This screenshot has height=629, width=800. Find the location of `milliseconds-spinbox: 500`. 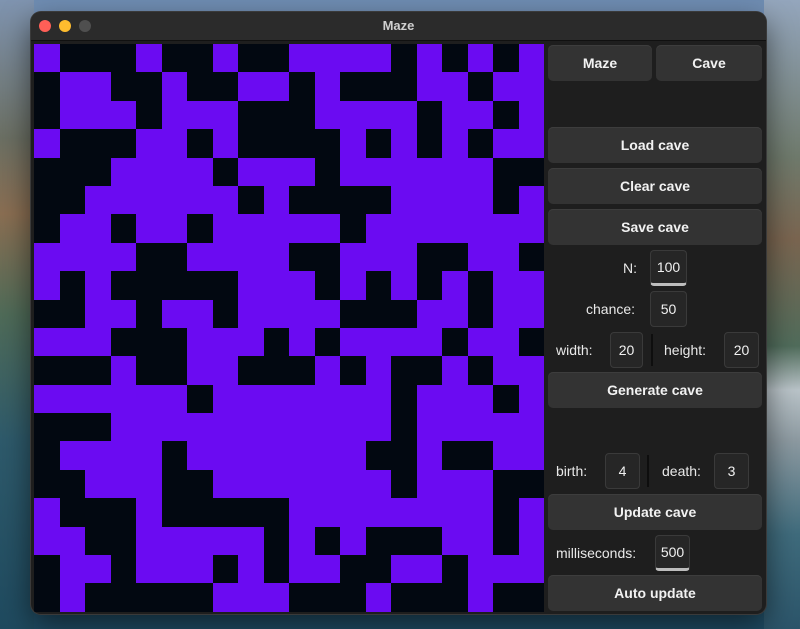

milliseconds-spinbox: 500 is located at coordinates (672, 553).